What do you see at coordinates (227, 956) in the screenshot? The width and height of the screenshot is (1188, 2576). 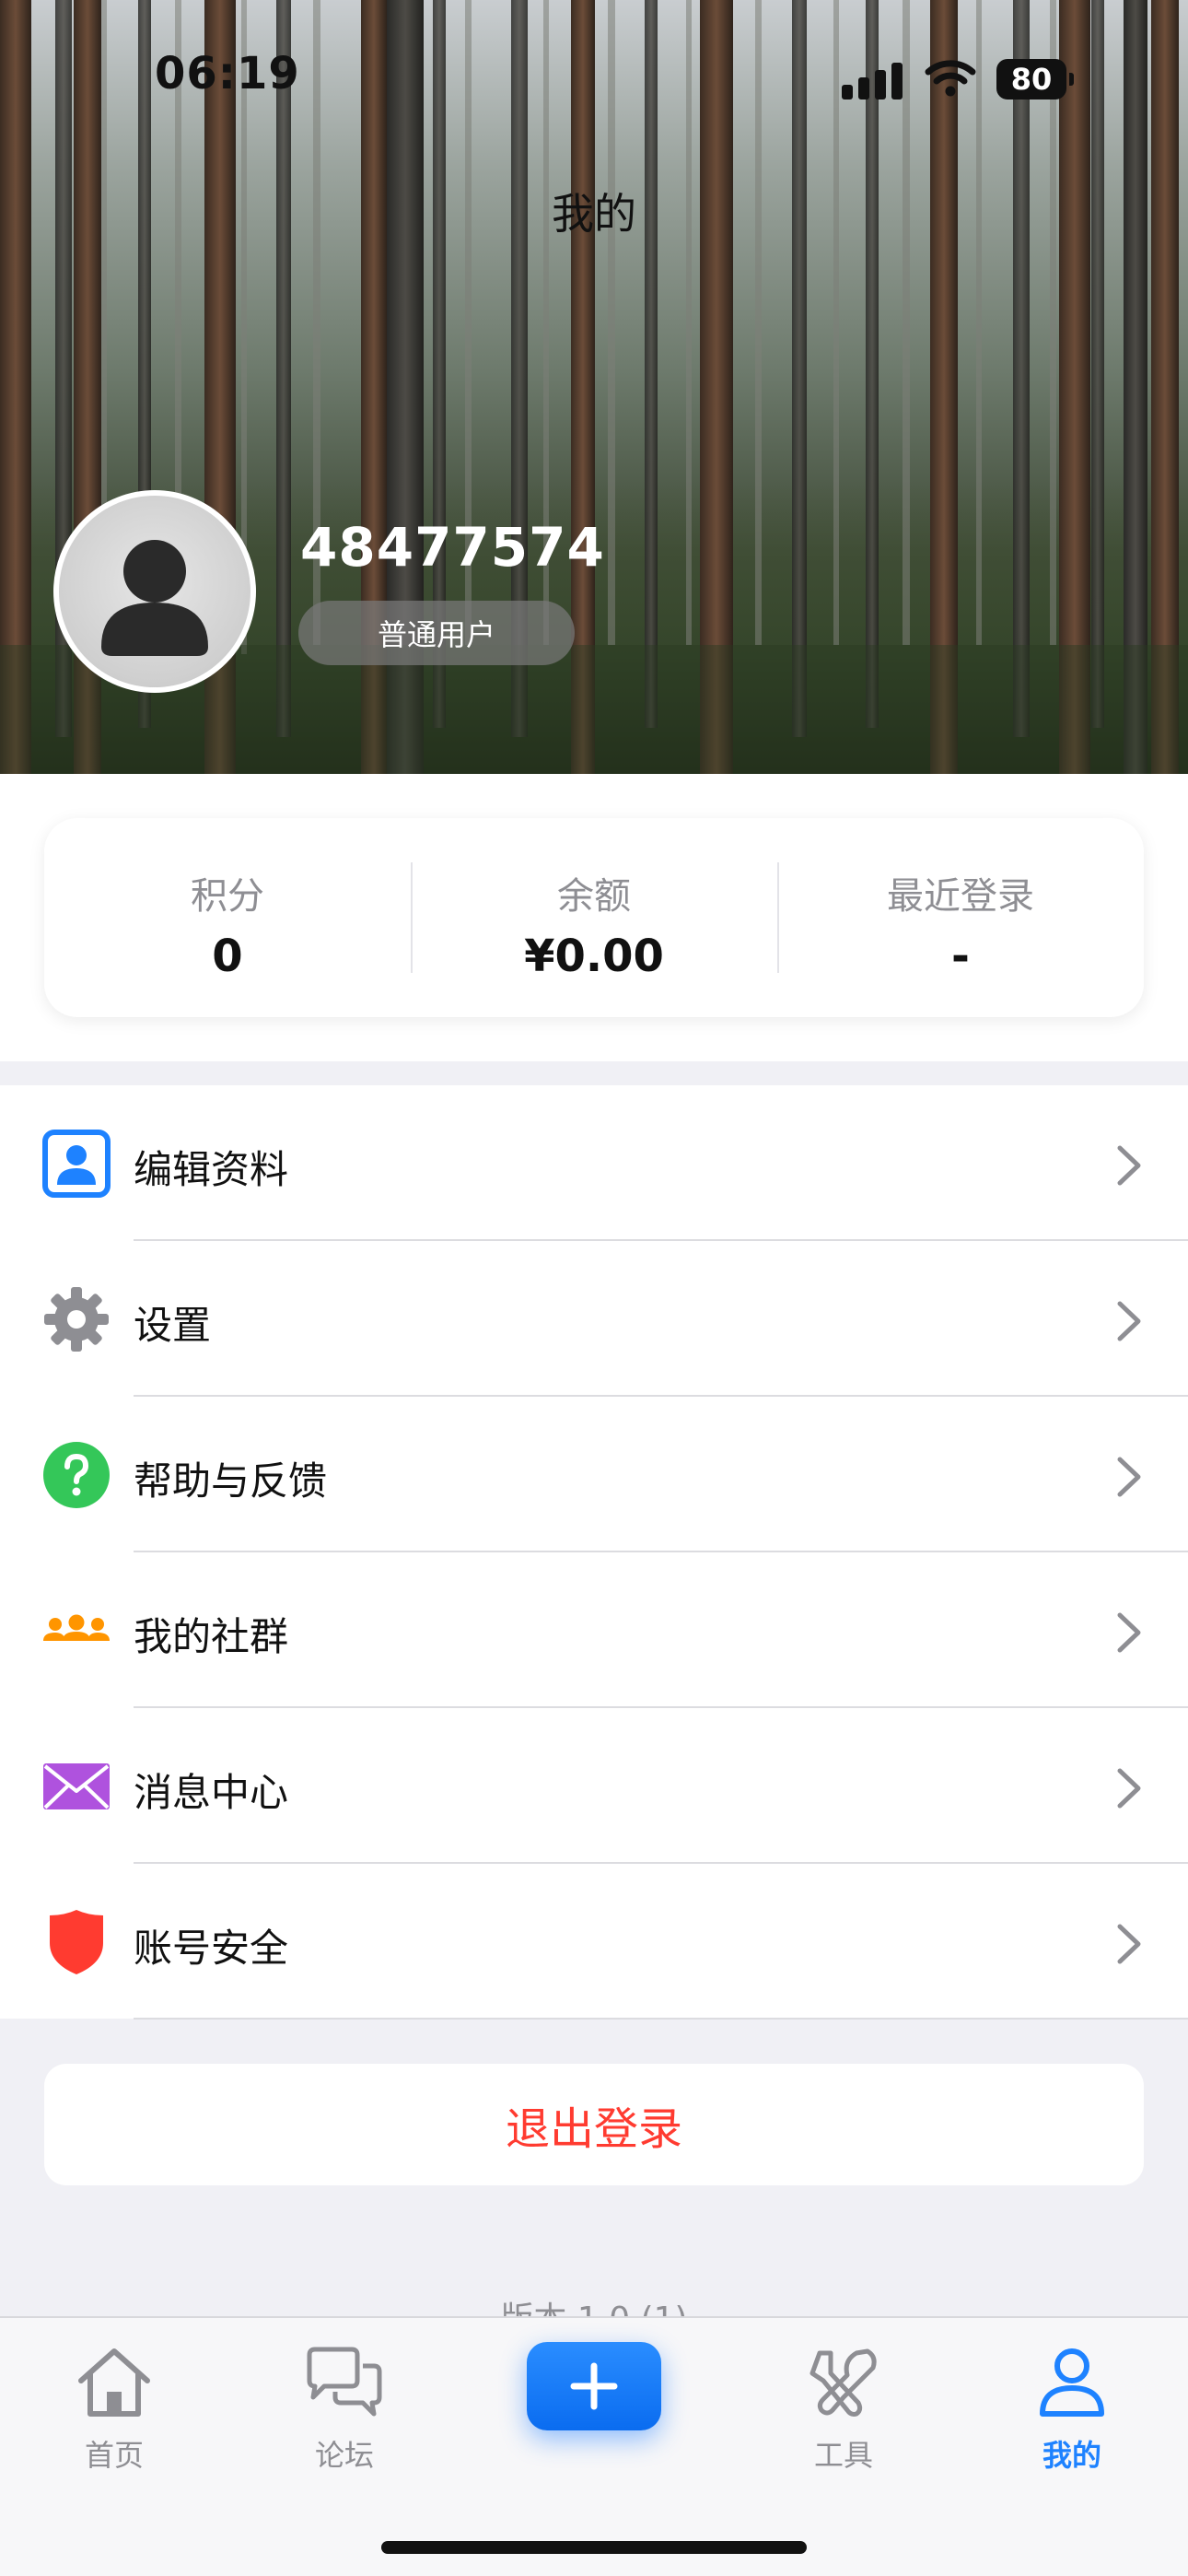 I see `stat-value: 0` at bounding box center [227, 956].